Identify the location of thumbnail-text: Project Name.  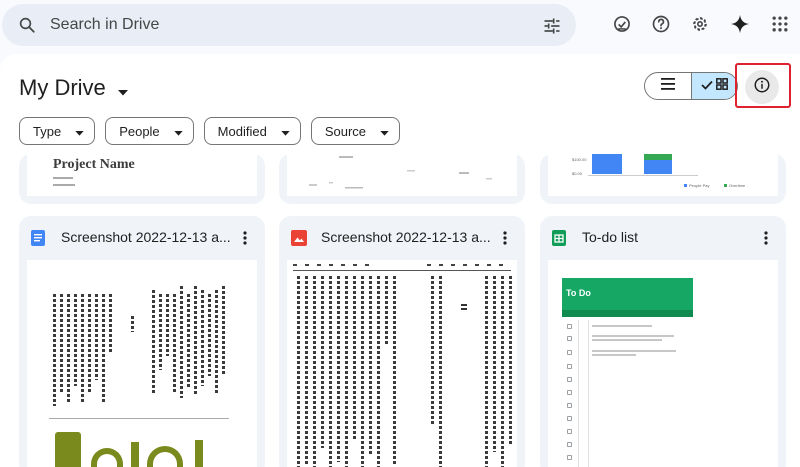
(94, 164).